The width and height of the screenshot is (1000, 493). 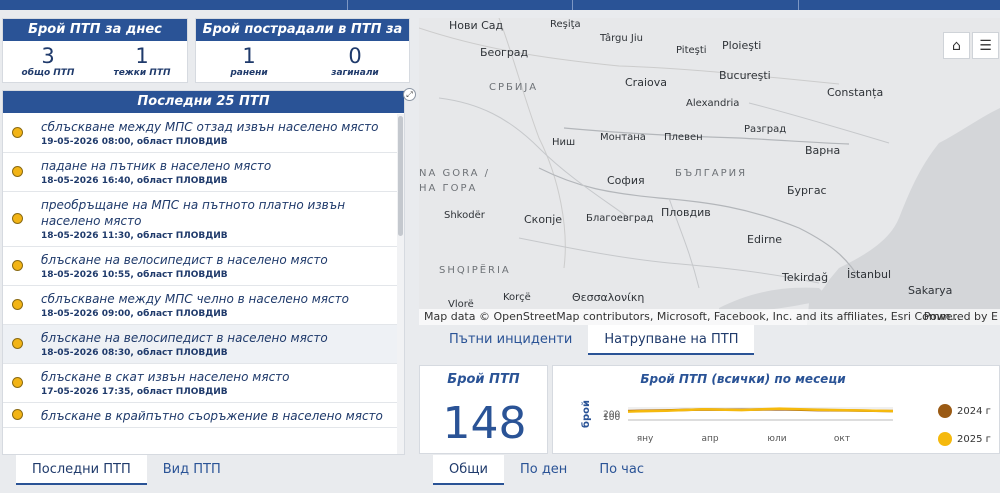 I want to click on map-label-blagoevgrad: Благоевград, so click(x=620, y=218).